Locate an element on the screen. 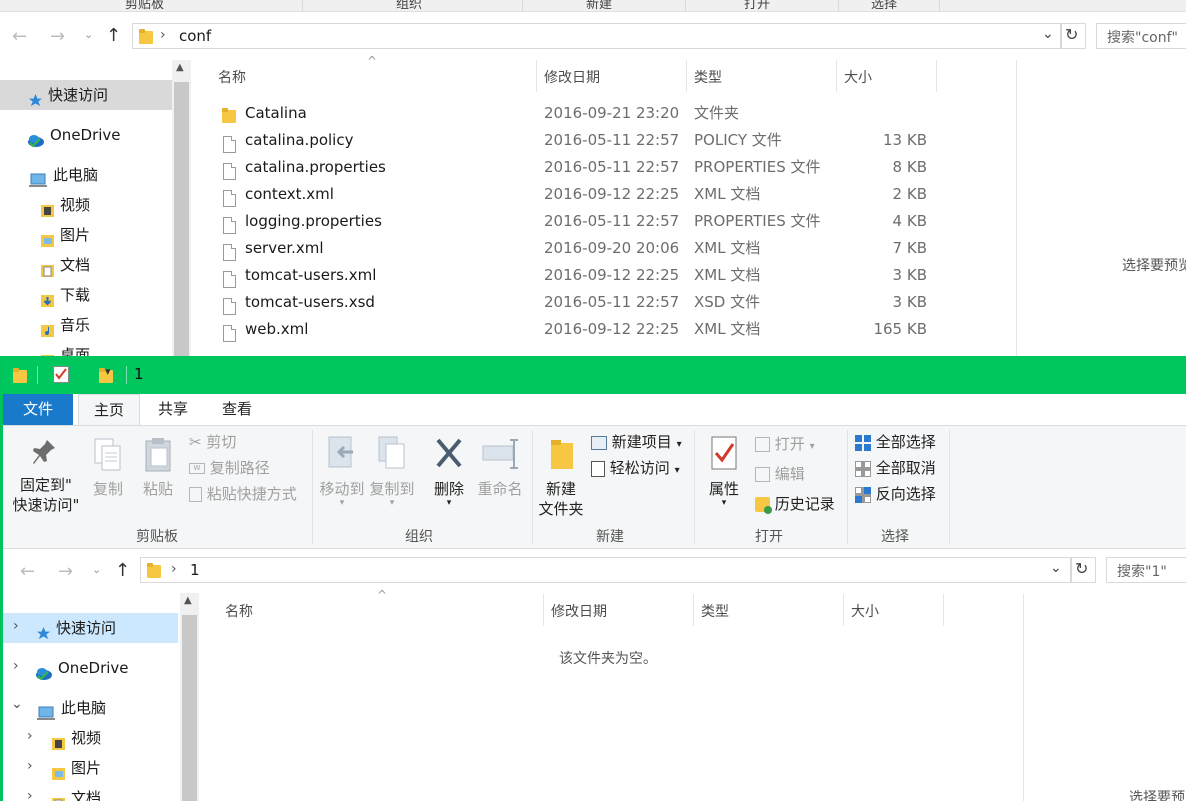  invert-selection-icon is located at coordinates (863, 494).